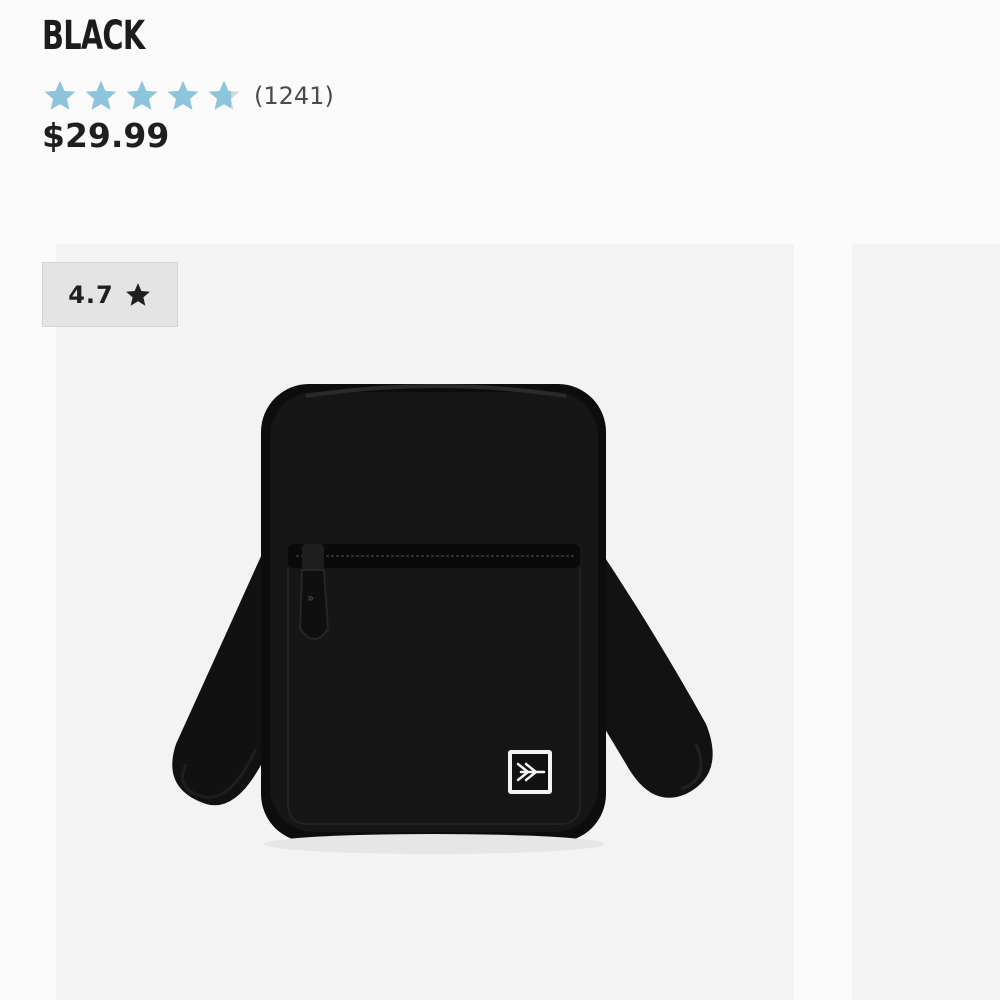  I want to click on star-rating, so click(142, 96).